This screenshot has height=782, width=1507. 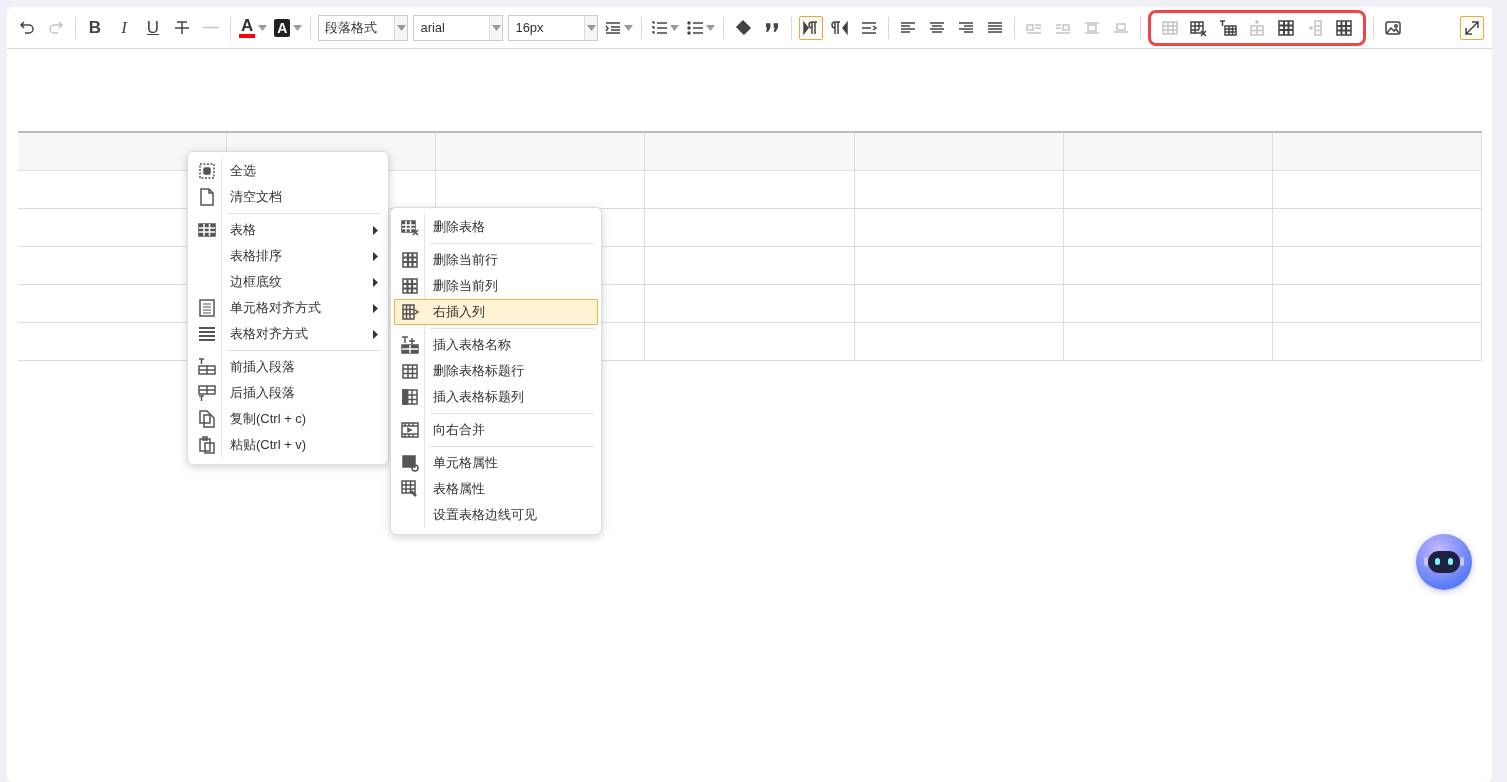 I want to click on quote-icon, so click(x=772, y=27).